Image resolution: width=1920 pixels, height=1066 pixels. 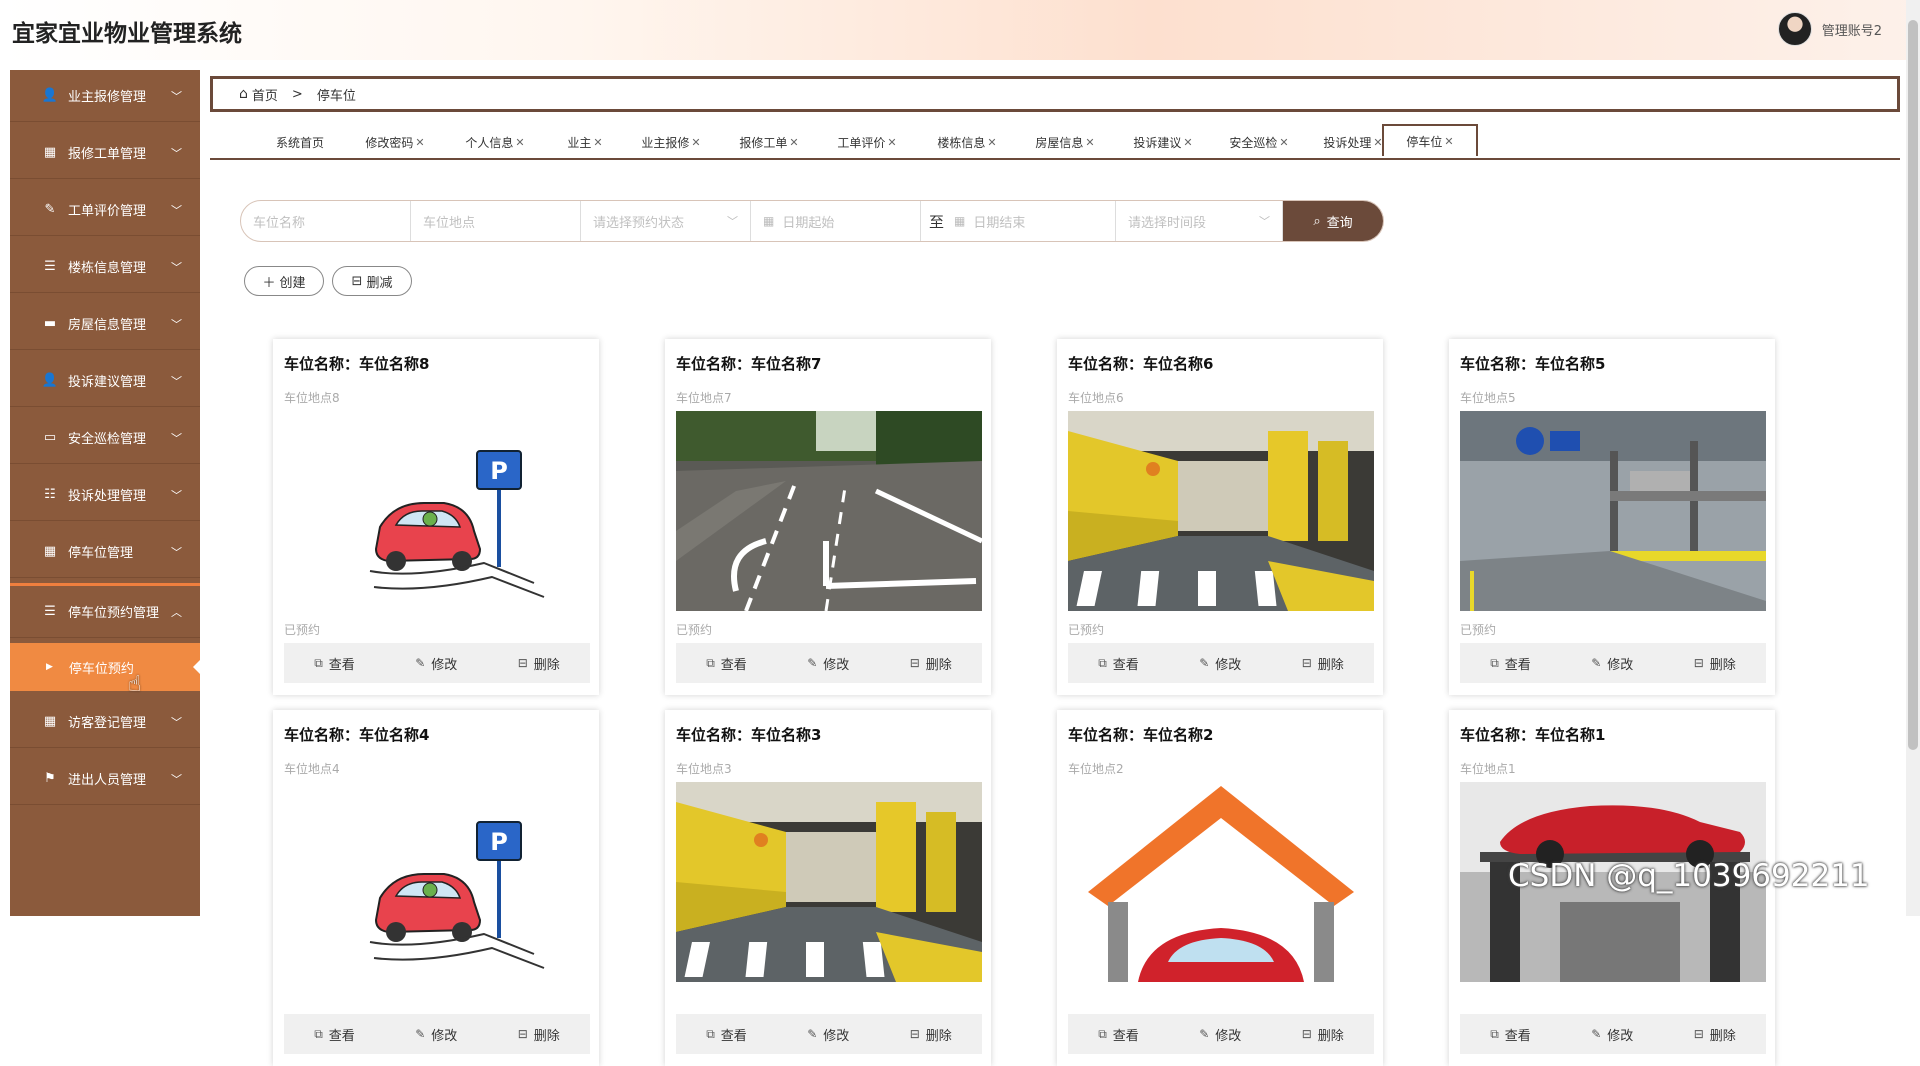 What do you see at coordinates (496, 221) in the screenshot?
I see `space-location-input: 车位地点` at bounding box center [496, 221].